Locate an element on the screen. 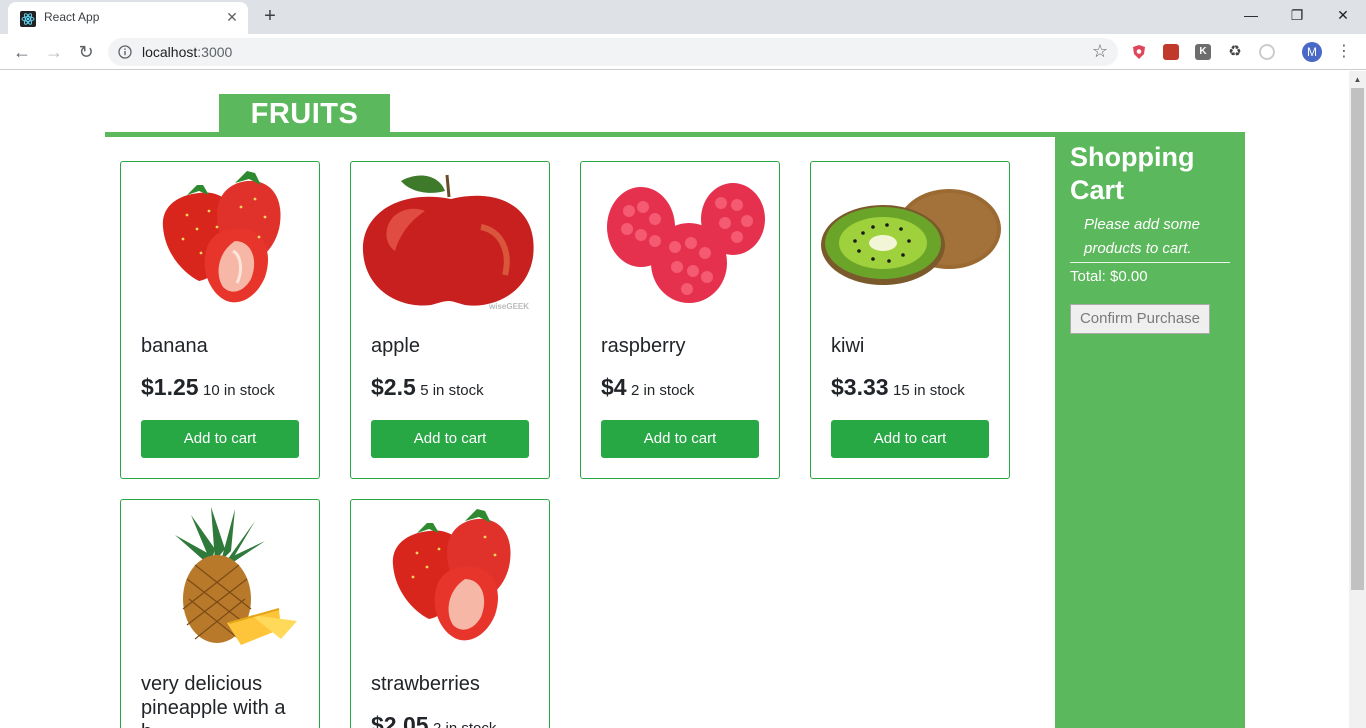 This screenshot has width=1366, height=728. browser-toolbar: ← → ↻ localhost:3000 ☆ K ♻ M ⋮ is located at coordinates (683, 52).